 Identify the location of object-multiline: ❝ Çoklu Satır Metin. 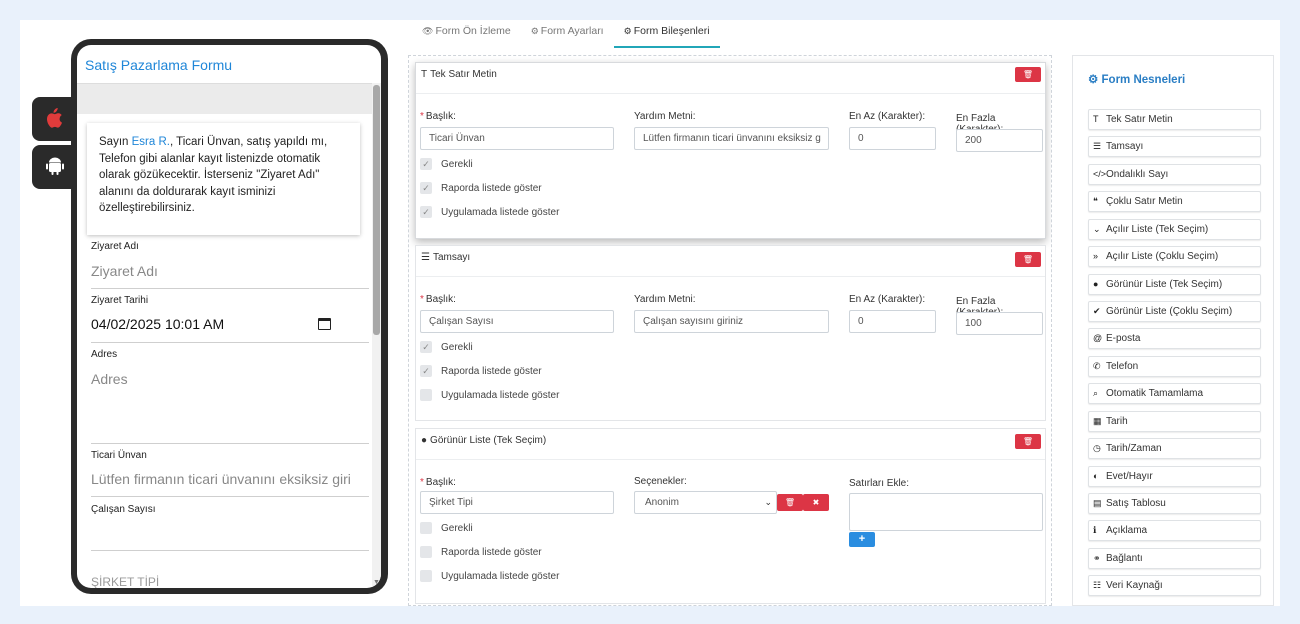
(1174, 201).